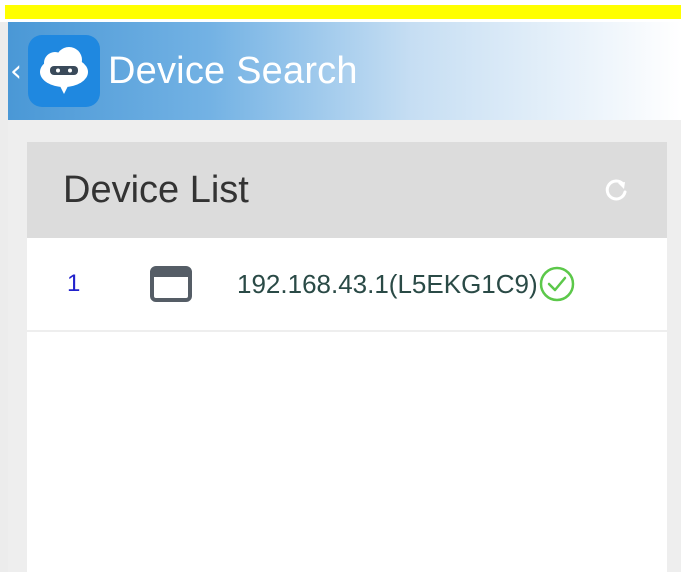  I want to click on chevron-left-icon: ‹, so click(19, 71).